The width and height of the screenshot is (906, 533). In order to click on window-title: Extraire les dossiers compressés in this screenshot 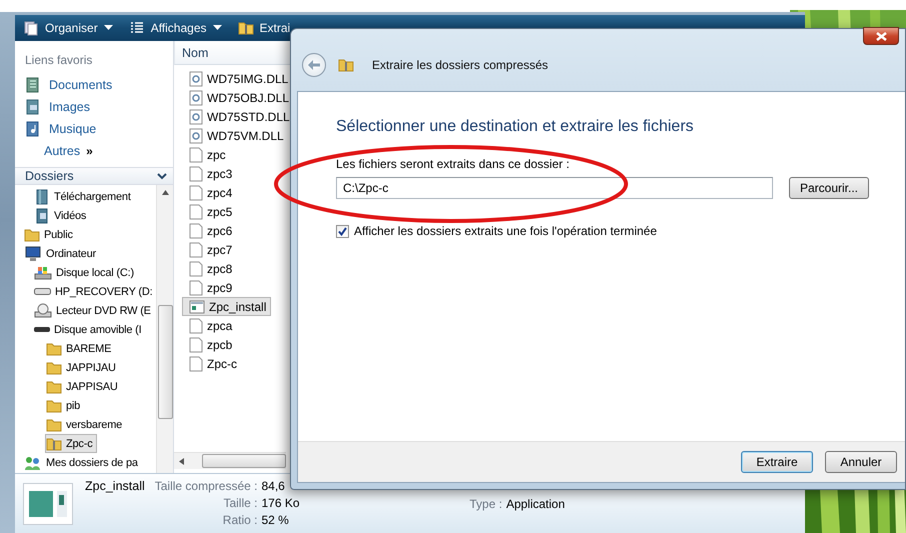, I will do `click(460, 65)`.